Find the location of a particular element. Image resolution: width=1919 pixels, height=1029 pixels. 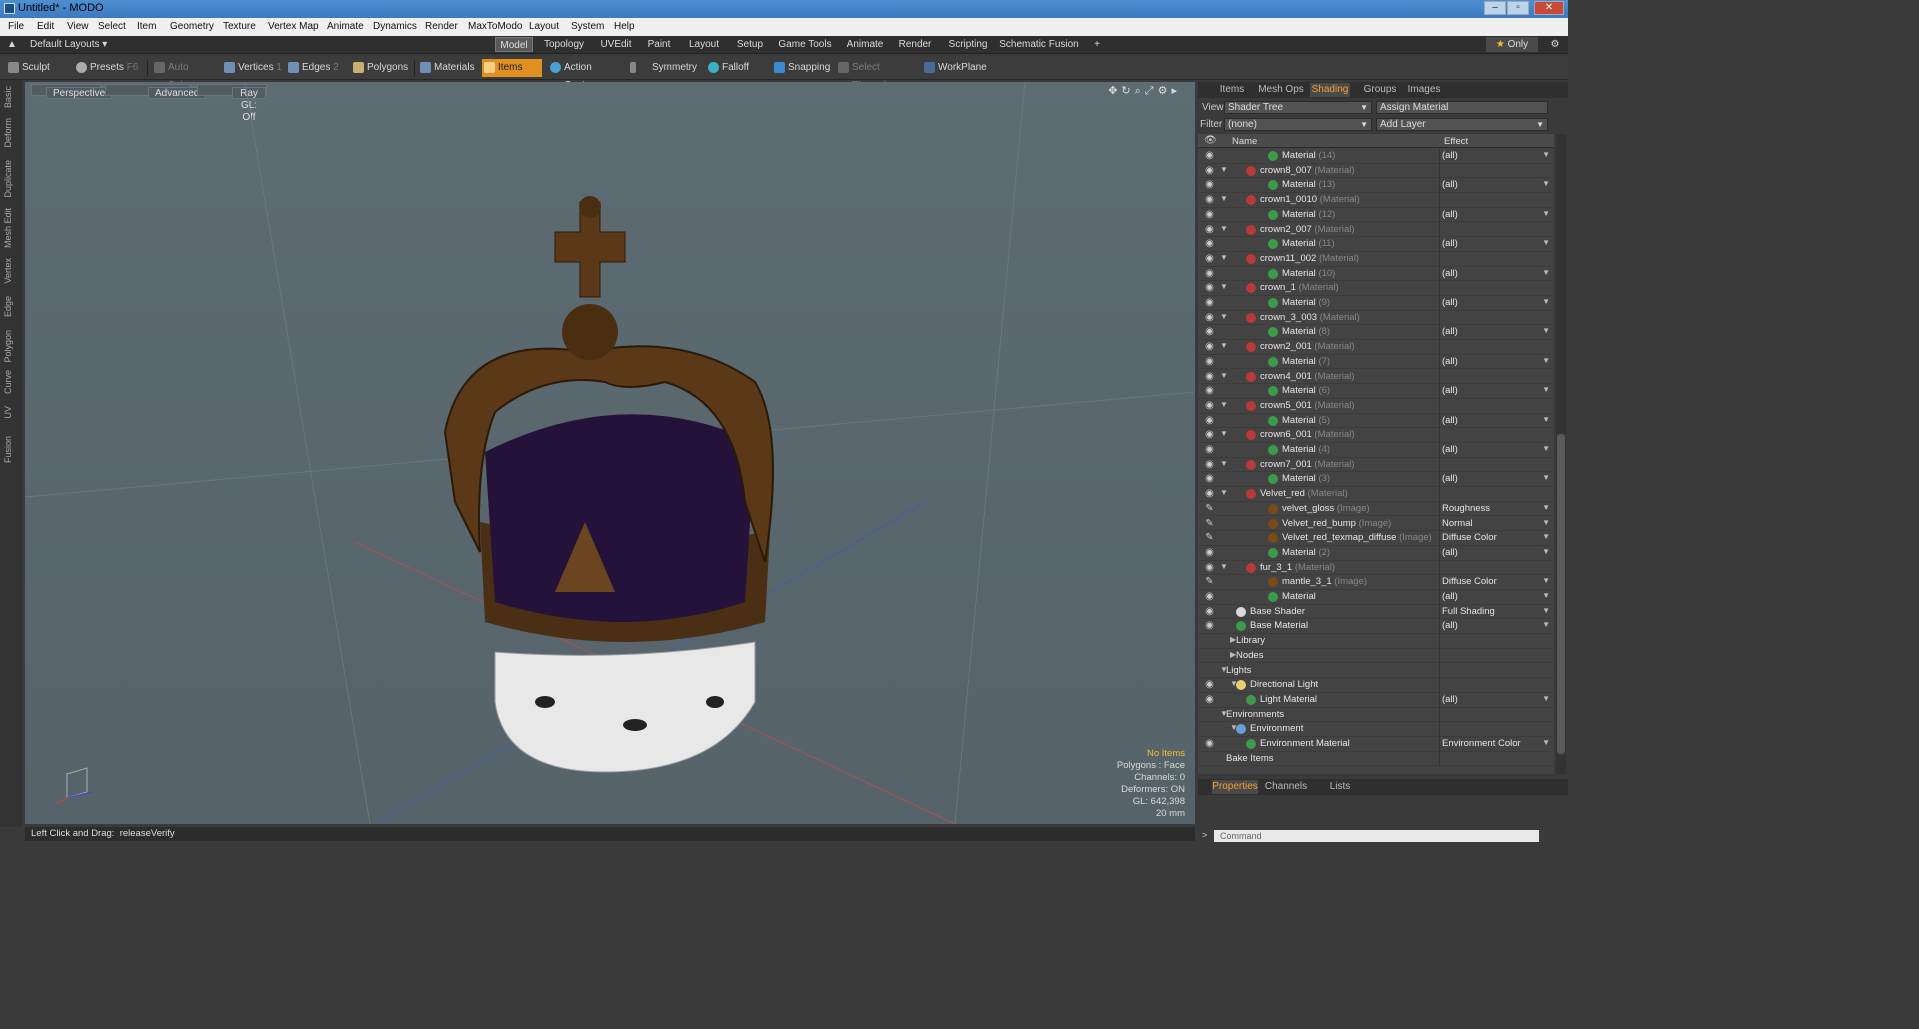

tab-paint: Paint is located at coordinates (659, 44).